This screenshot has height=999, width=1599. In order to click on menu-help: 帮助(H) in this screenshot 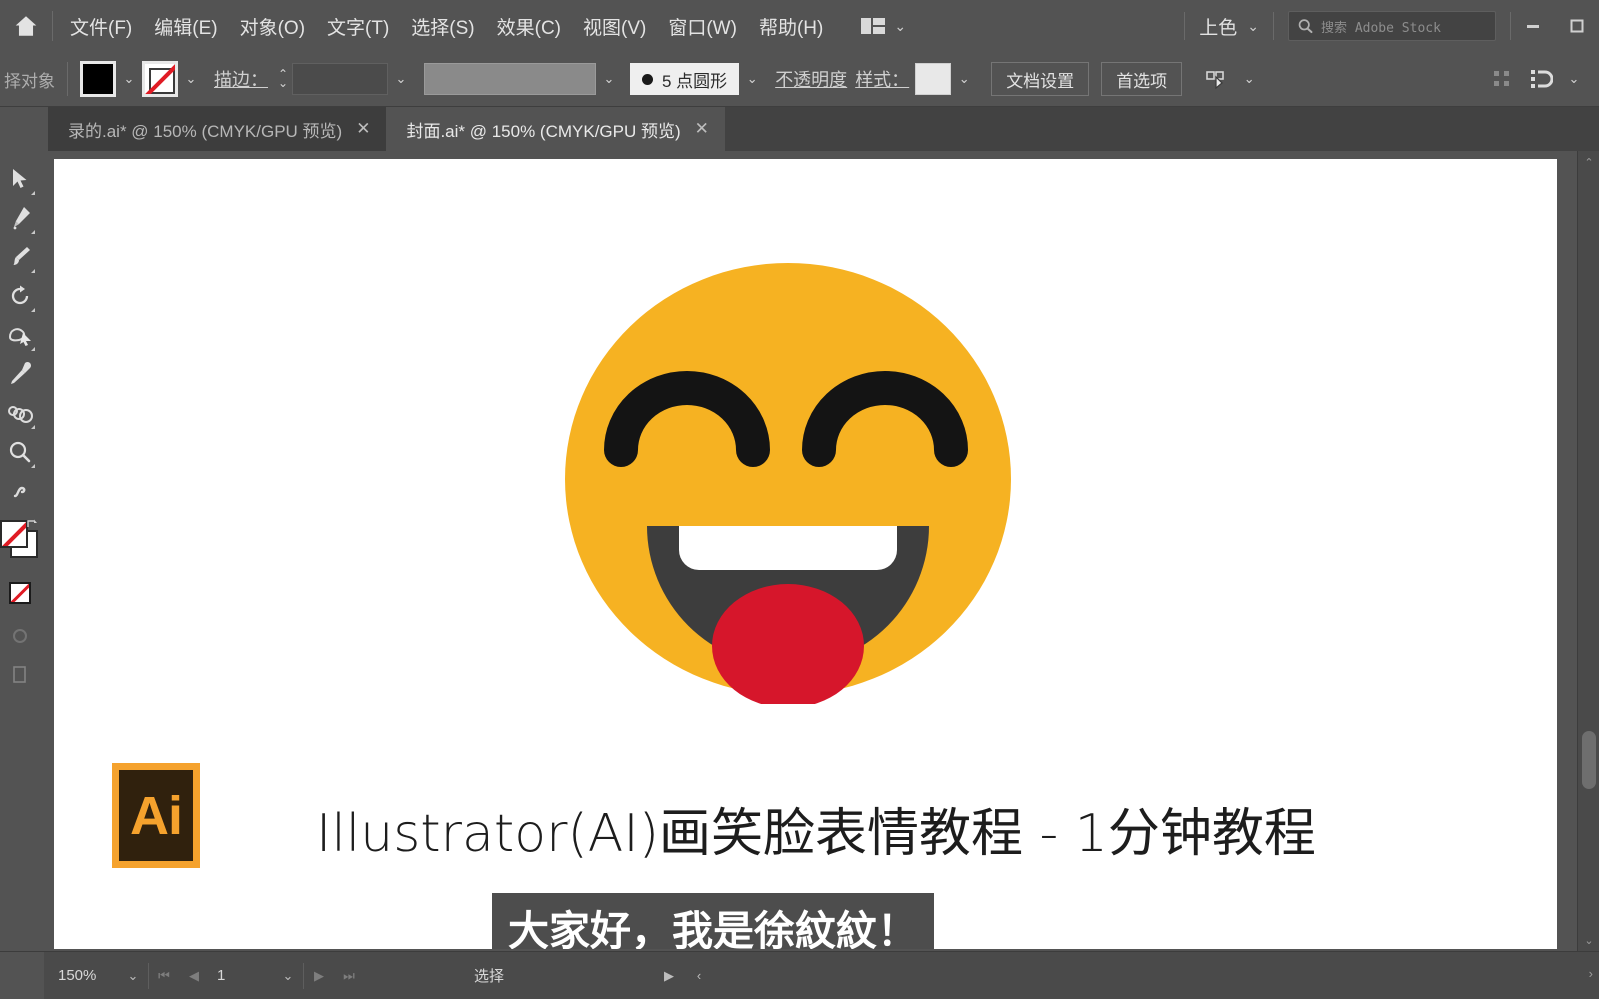, I will do `click(791, 26)`.